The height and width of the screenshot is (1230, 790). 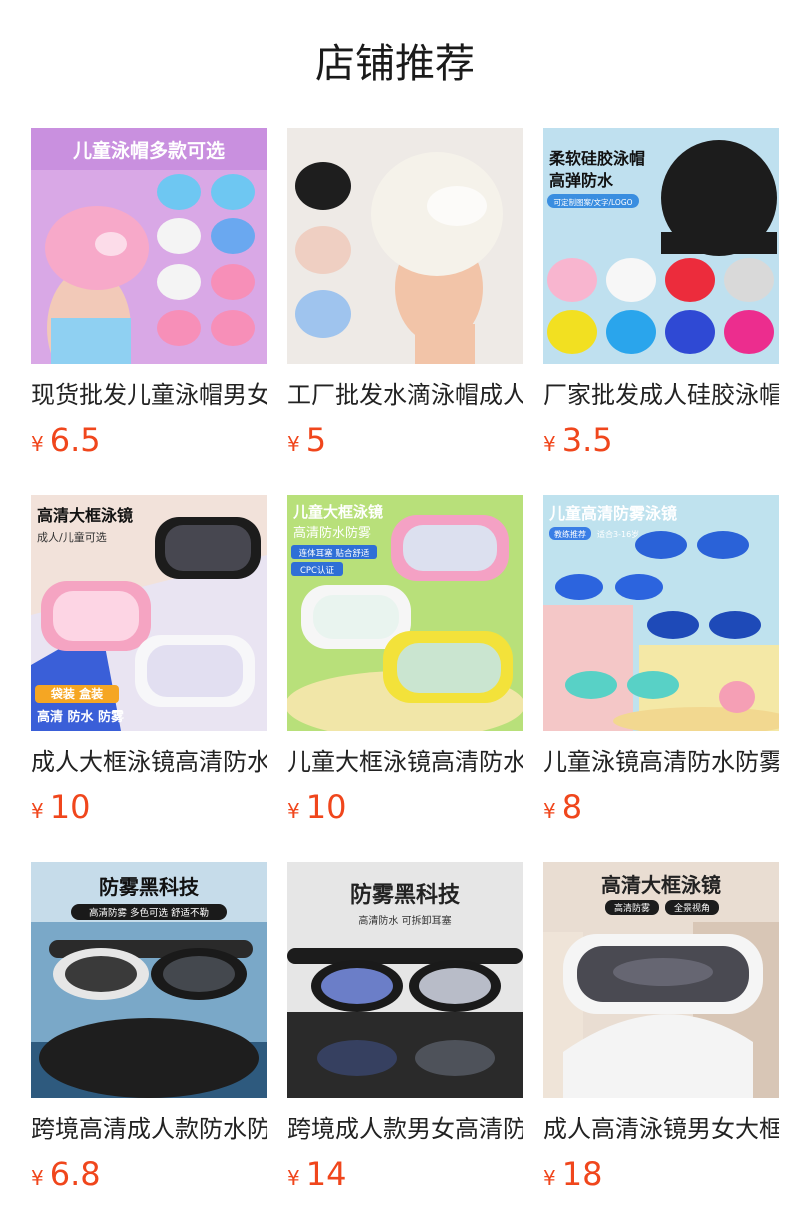 I want to click on kids-goggles-image: 儿童大框泳镜 高清防水防雾 连体耳塞 贴合舒适 CPC认证, so click(x=405, y=613).